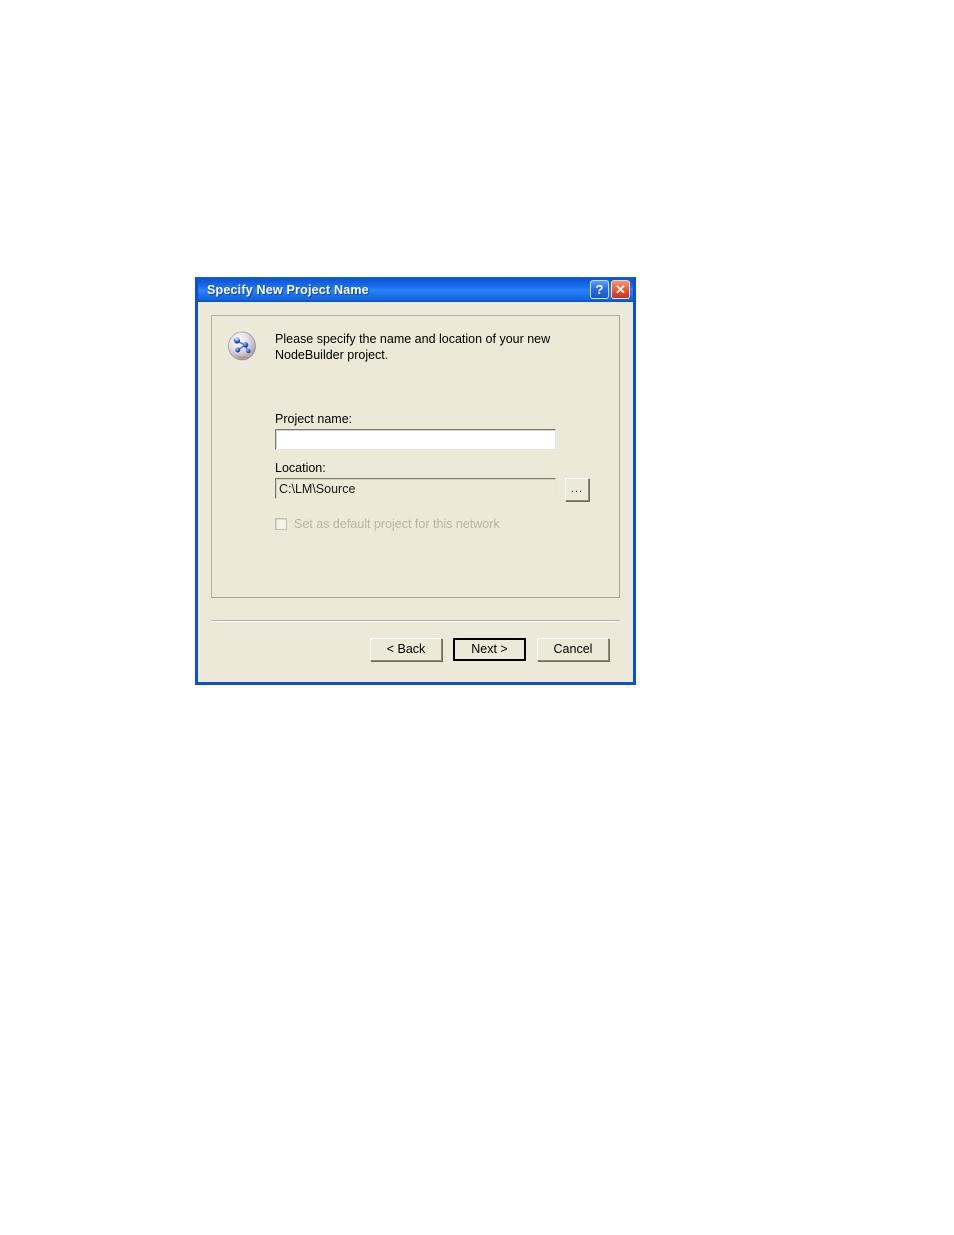 The image size is (954, 1235). What do you see at coordinates (573, 649) in the screenshot?
I see `cancel-button: Cancel` at bounding box center [573, 649].